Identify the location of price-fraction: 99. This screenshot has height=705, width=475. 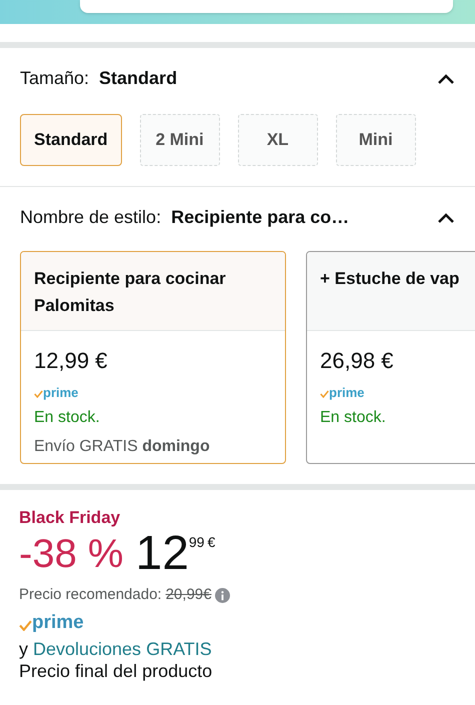
(196, 542).